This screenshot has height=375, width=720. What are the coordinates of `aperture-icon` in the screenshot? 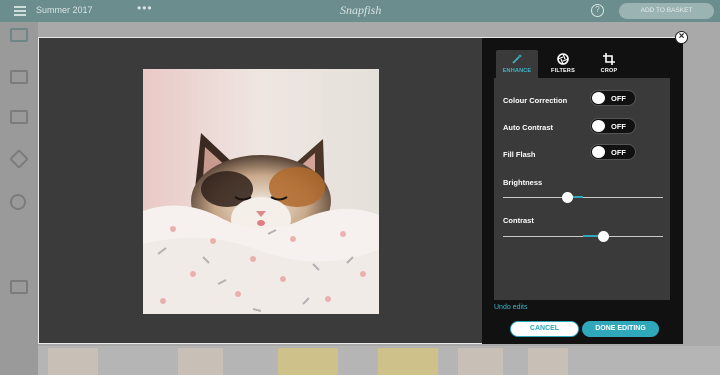 It's located at (563, 59).